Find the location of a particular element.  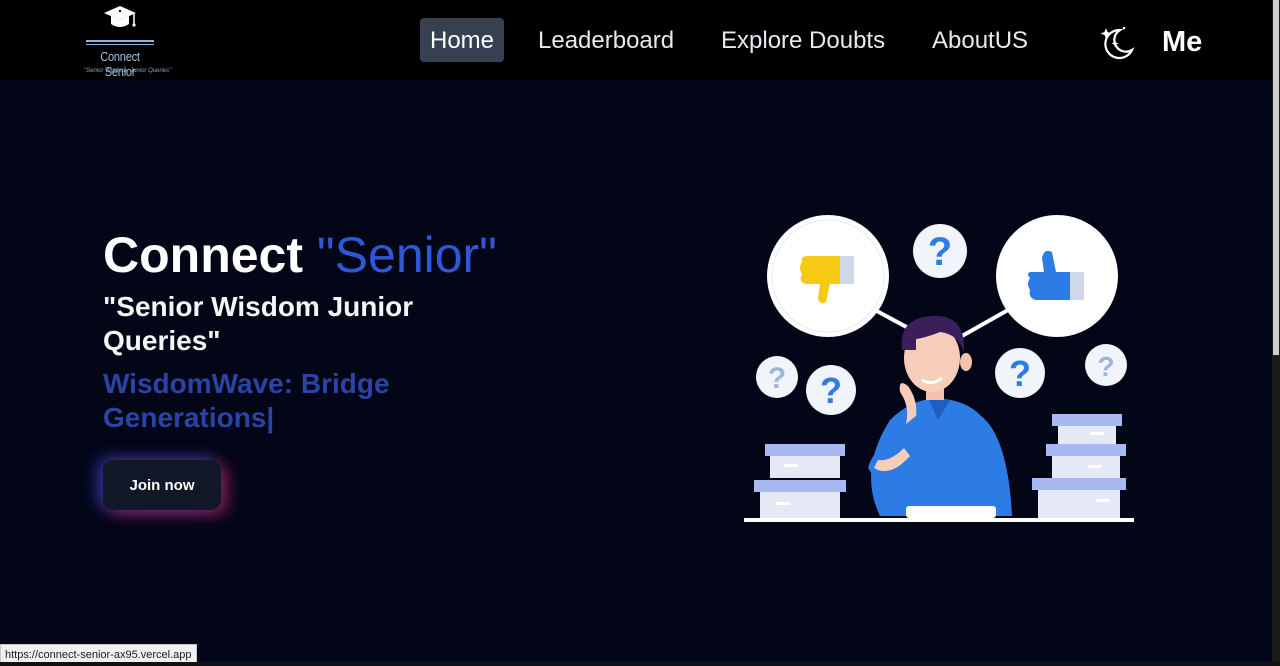

scrollbar-thumb is located at coordinates (1276, 177).